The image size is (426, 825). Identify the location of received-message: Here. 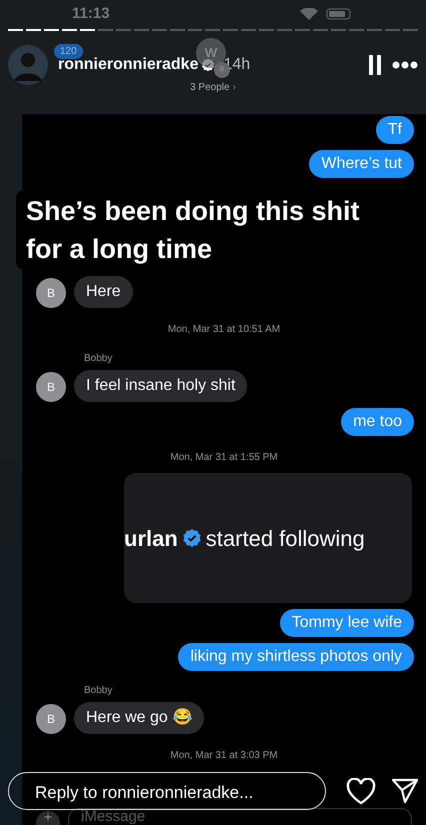
(103, 292).